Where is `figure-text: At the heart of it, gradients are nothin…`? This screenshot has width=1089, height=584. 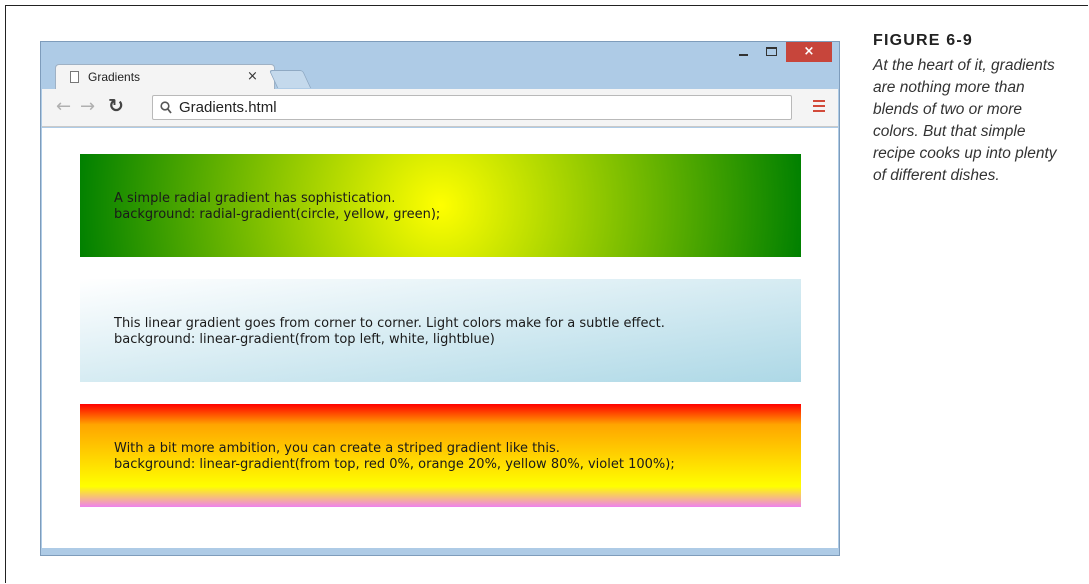 figure-text: At the heart of it, gradients are nothin… is located at coordinates (973, 121).